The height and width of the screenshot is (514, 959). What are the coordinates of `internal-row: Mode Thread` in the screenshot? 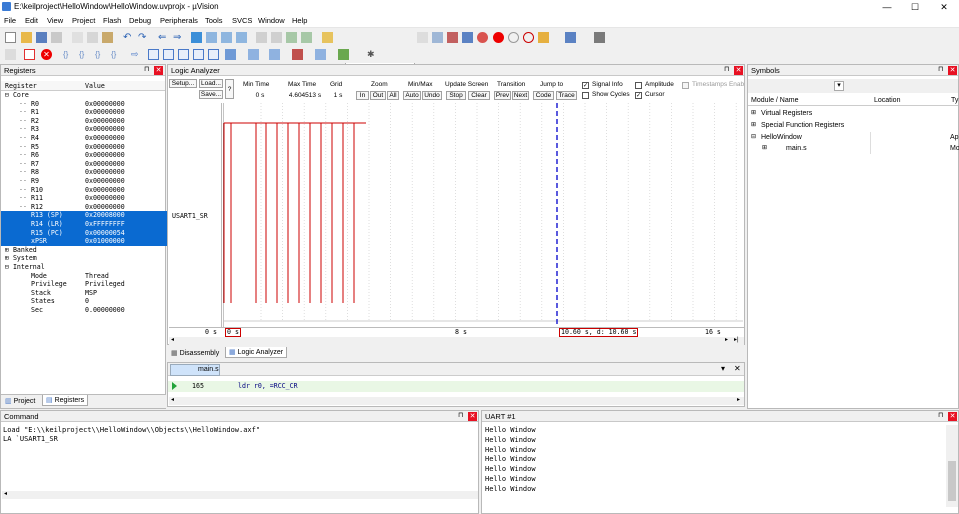 It's located at (84, 276).